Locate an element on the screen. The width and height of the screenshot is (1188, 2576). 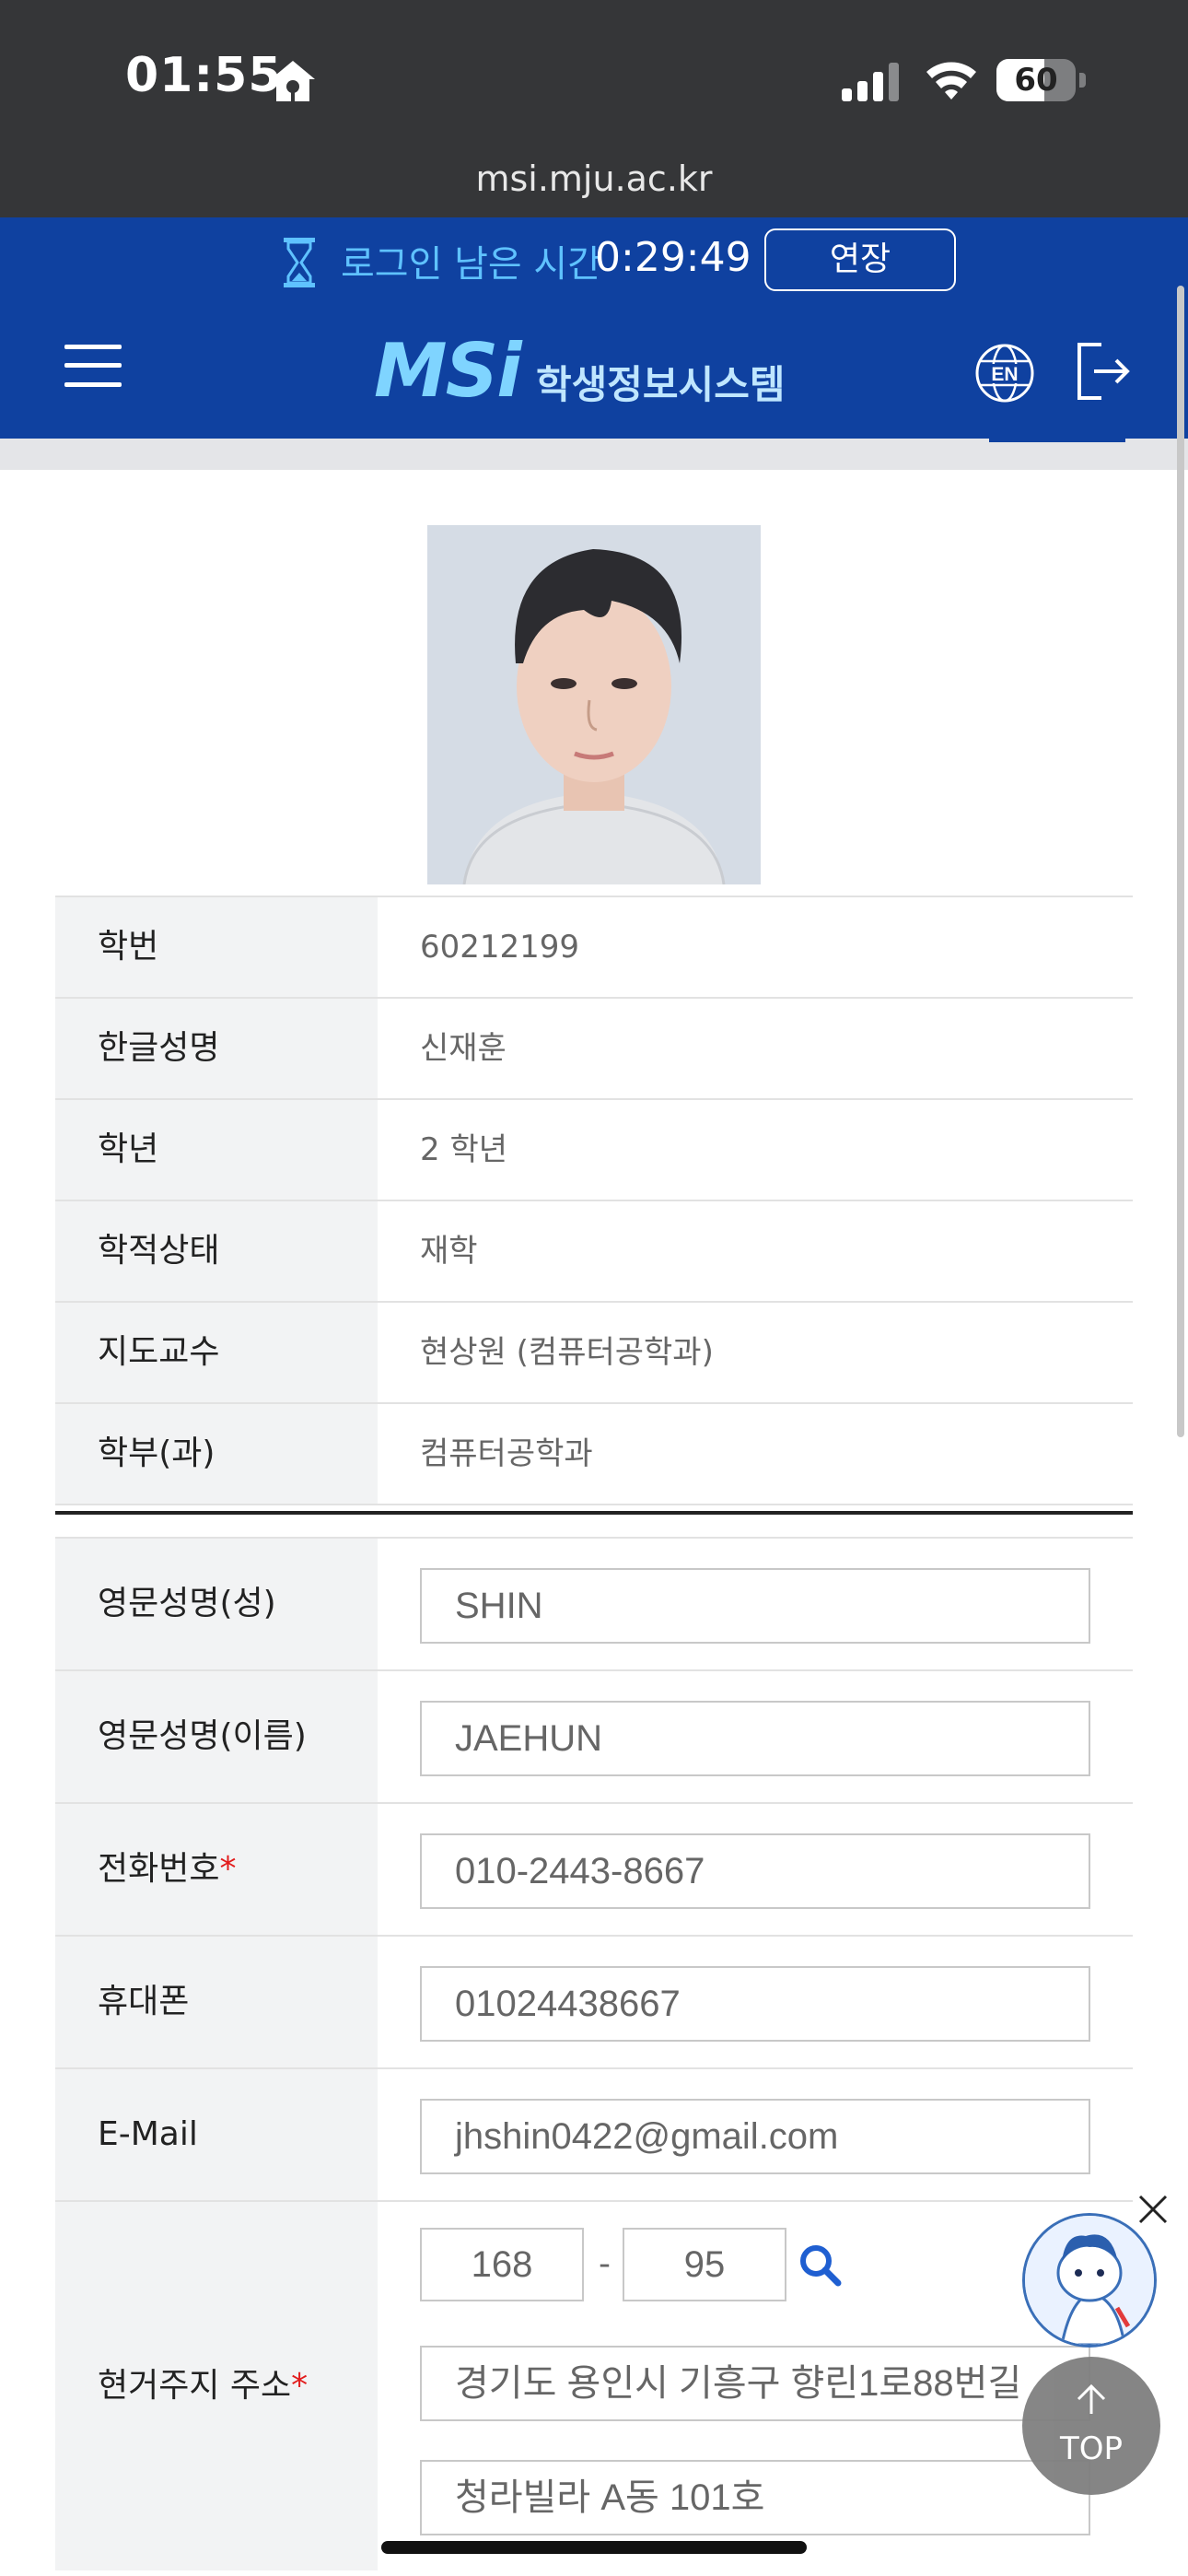
home-icon is located at coordinates (293, 81).